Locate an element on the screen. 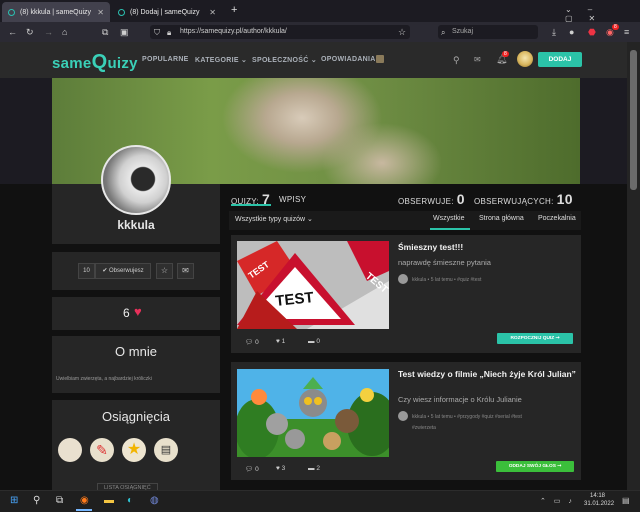  quiz-description: naprawdę śmieszne pytania is located at coordinates (444, 262).